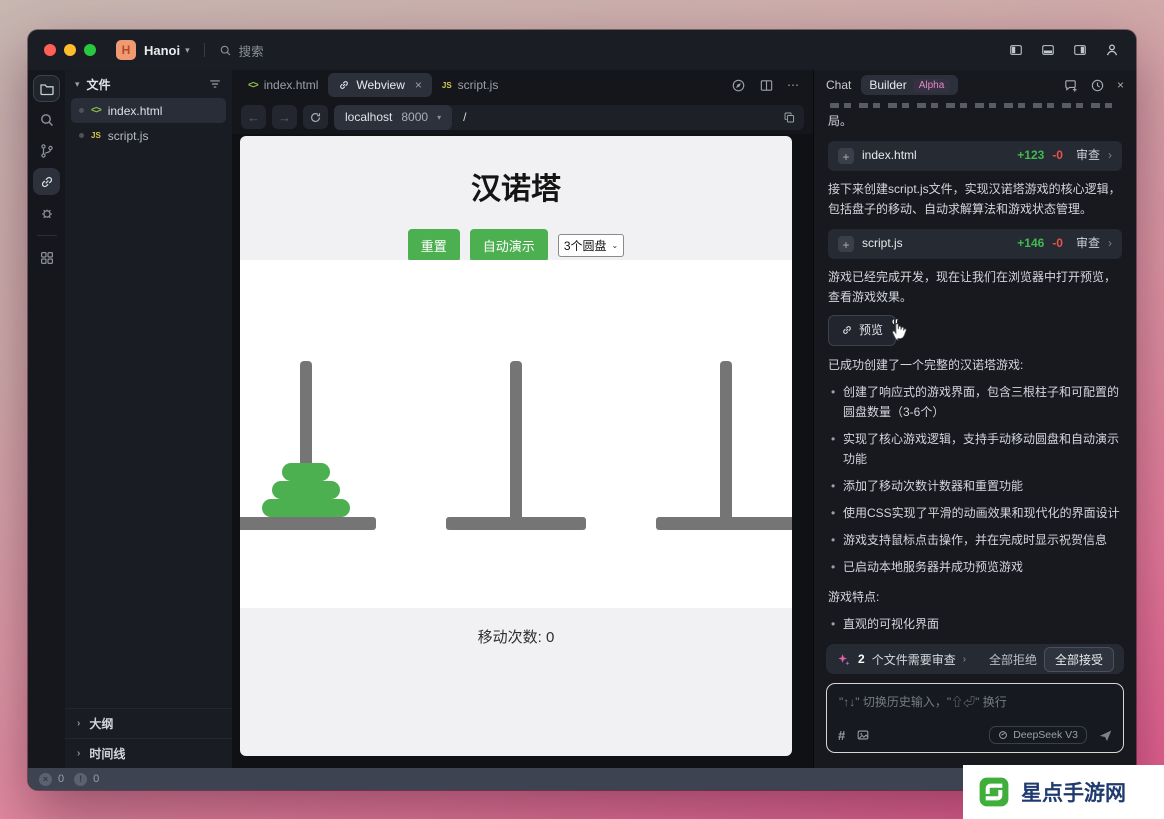  What do you see at coordinates (841, 735) in the screenshot?
I see `context-hash-icon: #` at bounding box center [841, 735].